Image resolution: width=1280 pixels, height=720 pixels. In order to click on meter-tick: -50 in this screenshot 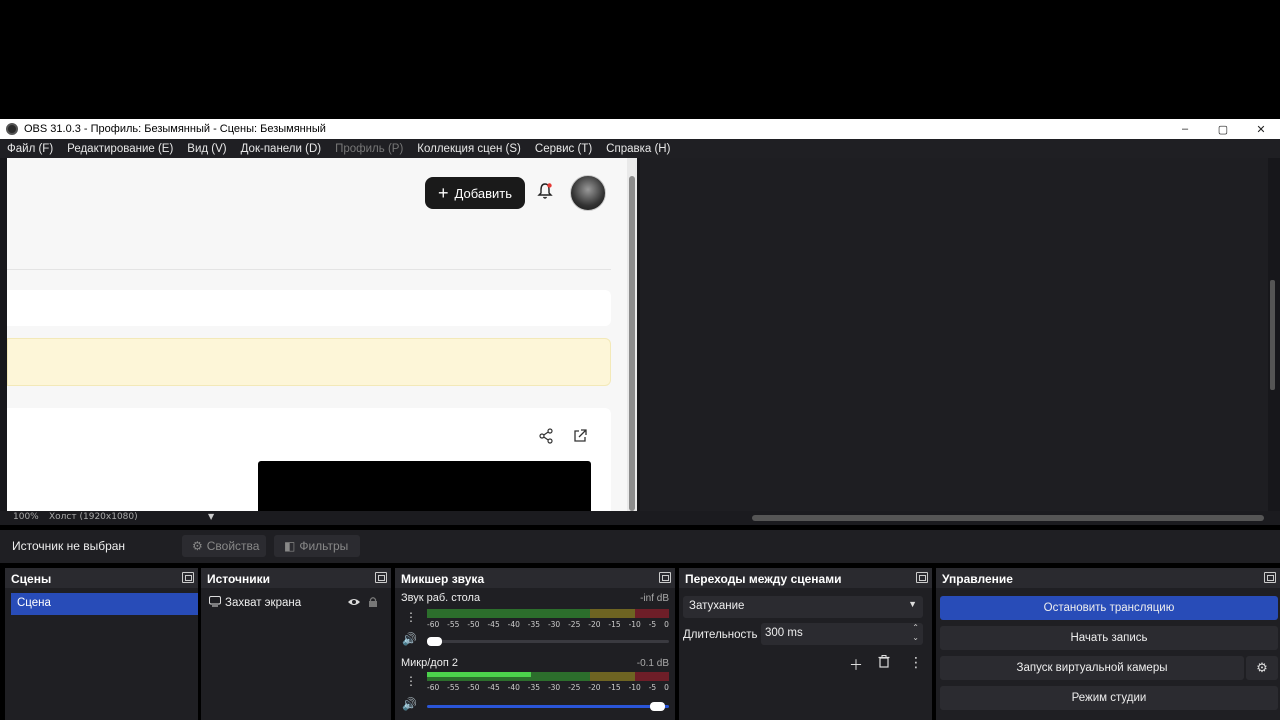, I will do `click(473, 687)`.